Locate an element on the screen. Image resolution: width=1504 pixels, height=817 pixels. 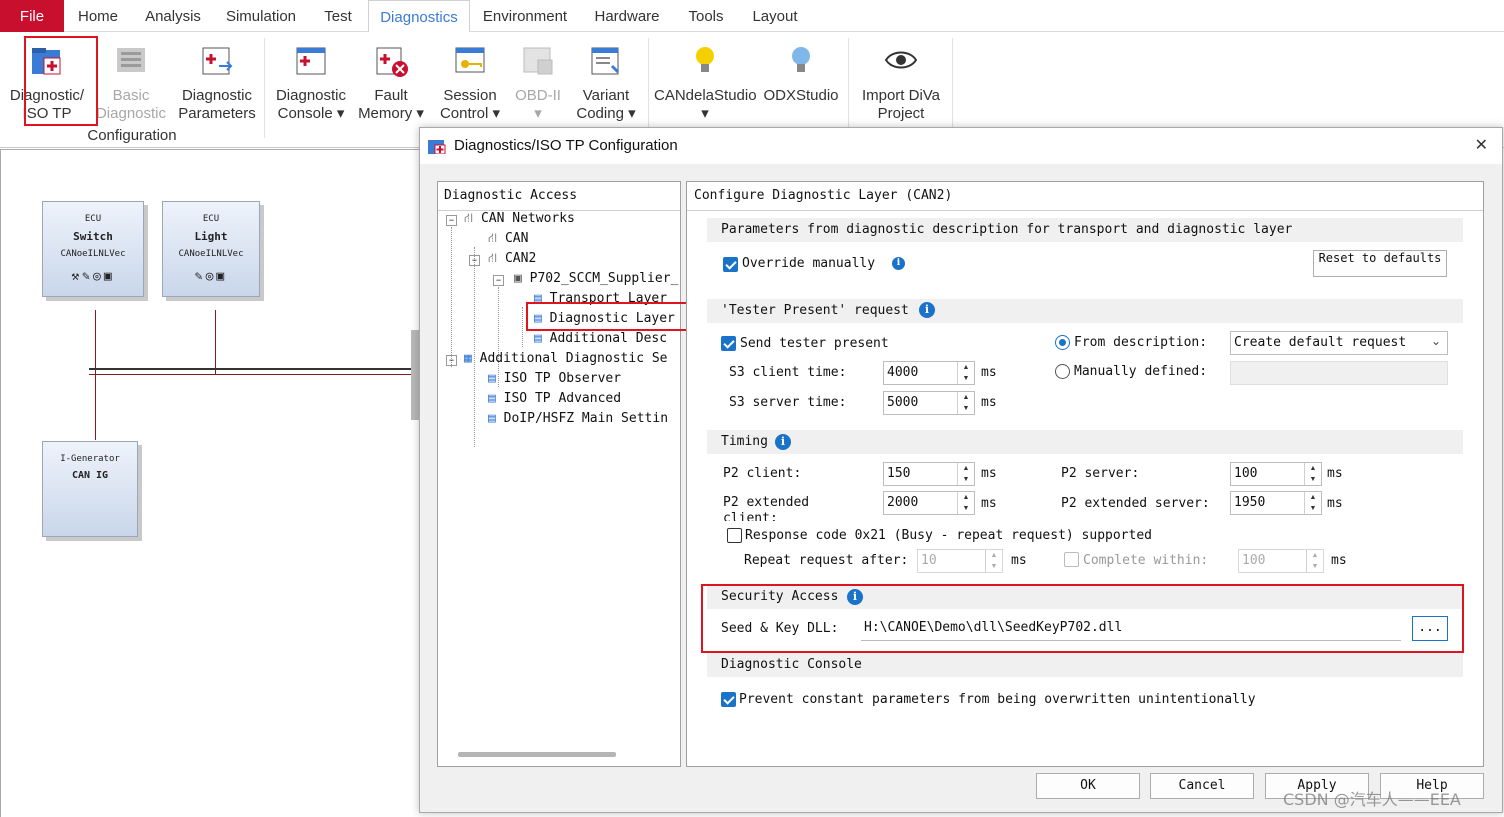
watermark: CSDN @汽车人——EEA is located at coordinates (1372, 799).